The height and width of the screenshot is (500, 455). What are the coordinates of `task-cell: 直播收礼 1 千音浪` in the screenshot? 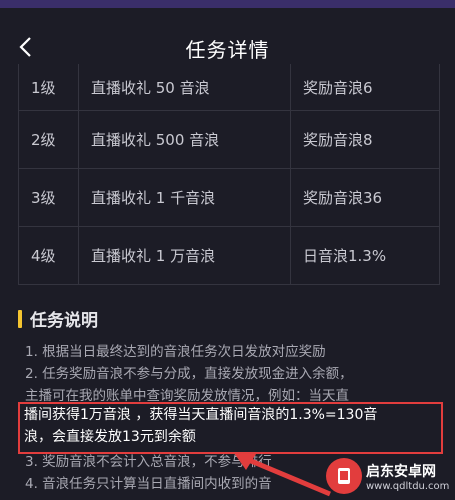 It's located at (185, 197).